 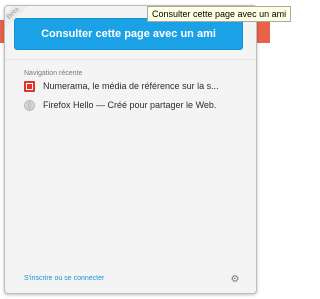 What do you see at coordinates (219, 14) in the screenshot?
I see `tooltip: Consulter cette page avec un ami` at bounding box center [219, 14].